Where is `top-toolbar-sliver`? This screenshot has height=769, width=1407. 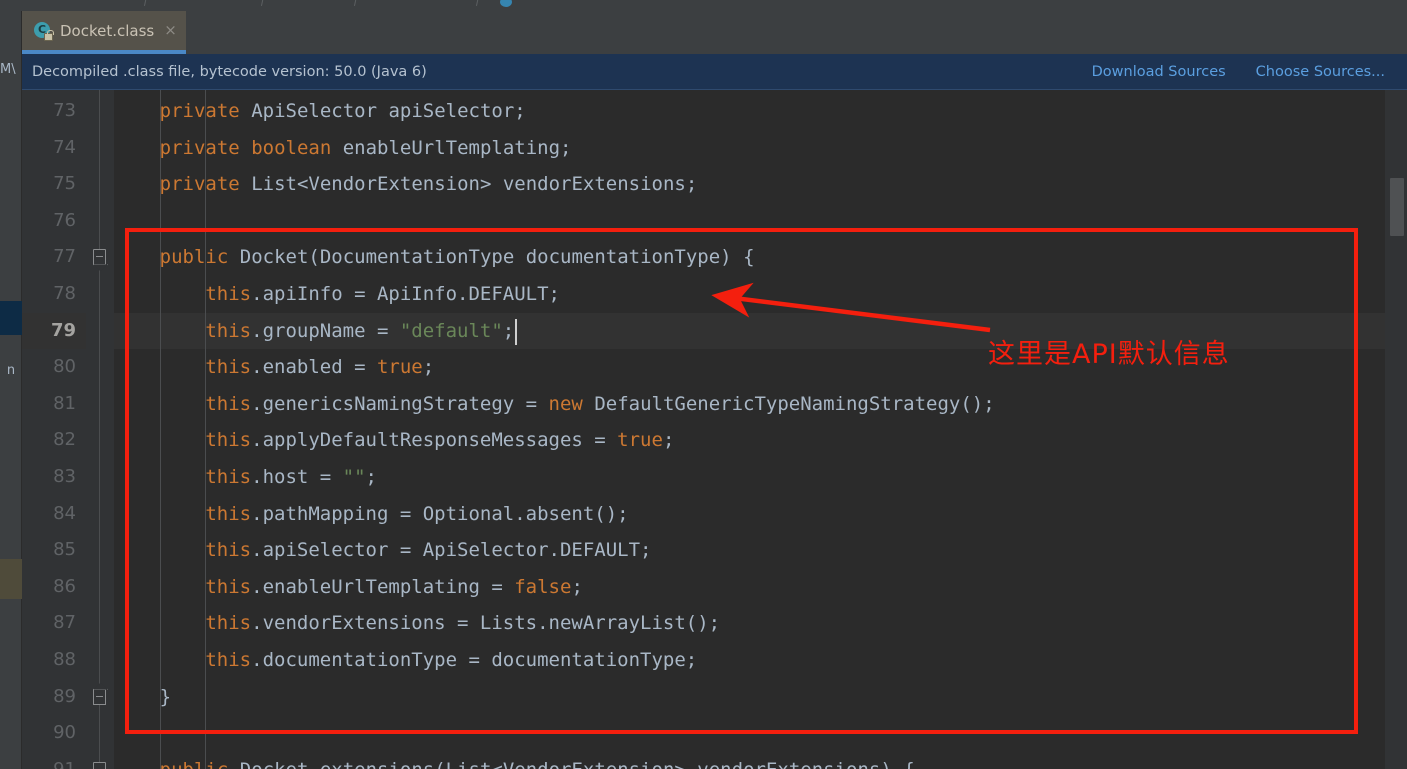 top-toolbar-sliver is located at coordinates (703, 5).